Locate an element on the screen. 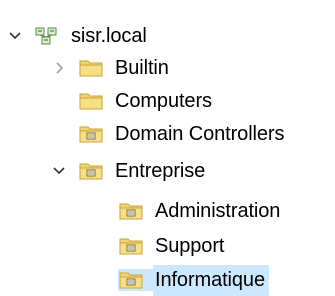 The image size is (335, 296). tree-node-builtin: Builtin is located at coordinates (111, 68).